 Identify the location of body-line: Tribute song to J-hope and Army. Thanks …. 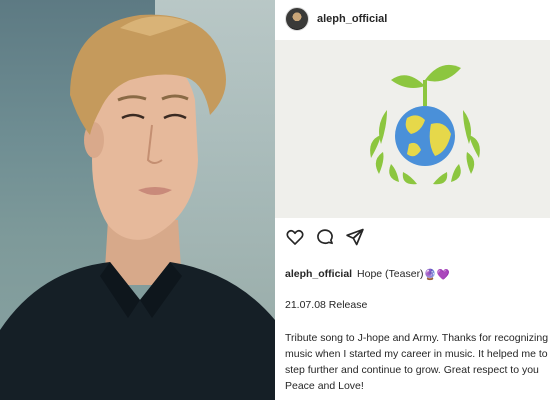
(417, 338).